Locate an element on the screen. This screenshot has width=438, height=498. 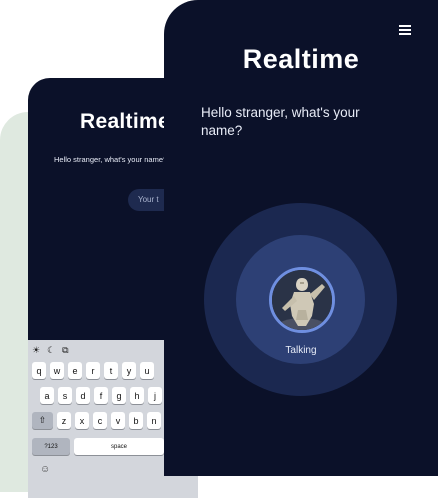
hamburger-menu-icon is located at coordinates (405, 30).